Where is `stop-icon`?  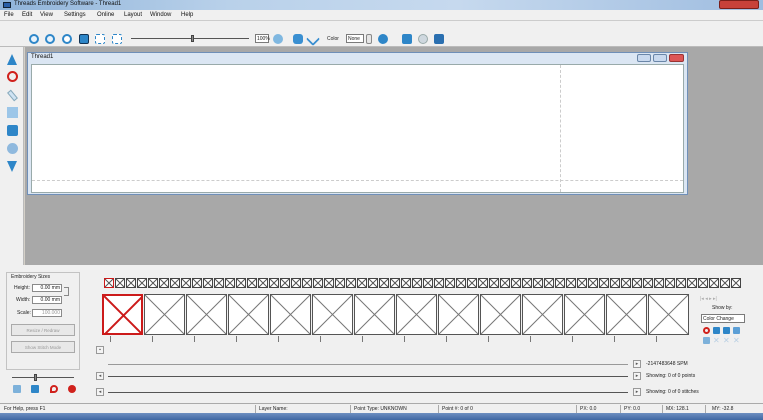 stop-icon is located at coordinates (72, 389).